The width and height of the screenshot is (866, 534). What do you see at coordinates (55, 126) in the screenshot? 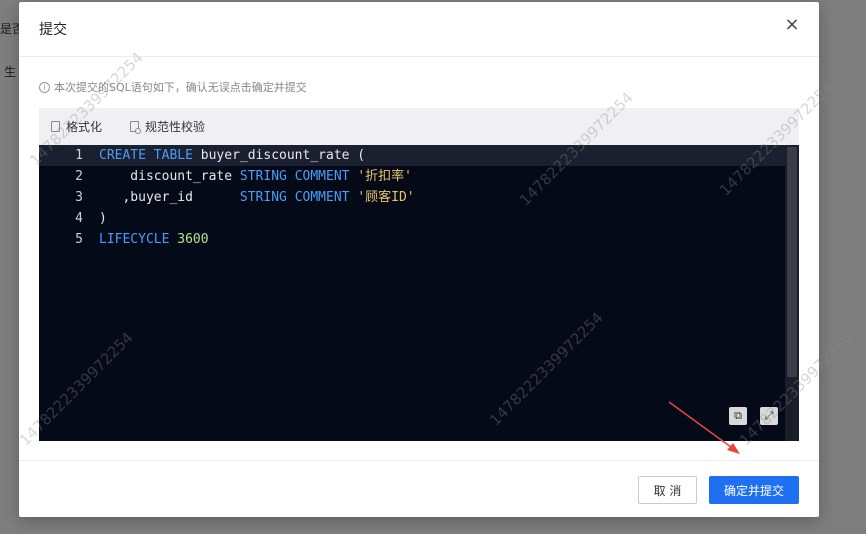
I see `document-icon` at bounding box center [55, 126].